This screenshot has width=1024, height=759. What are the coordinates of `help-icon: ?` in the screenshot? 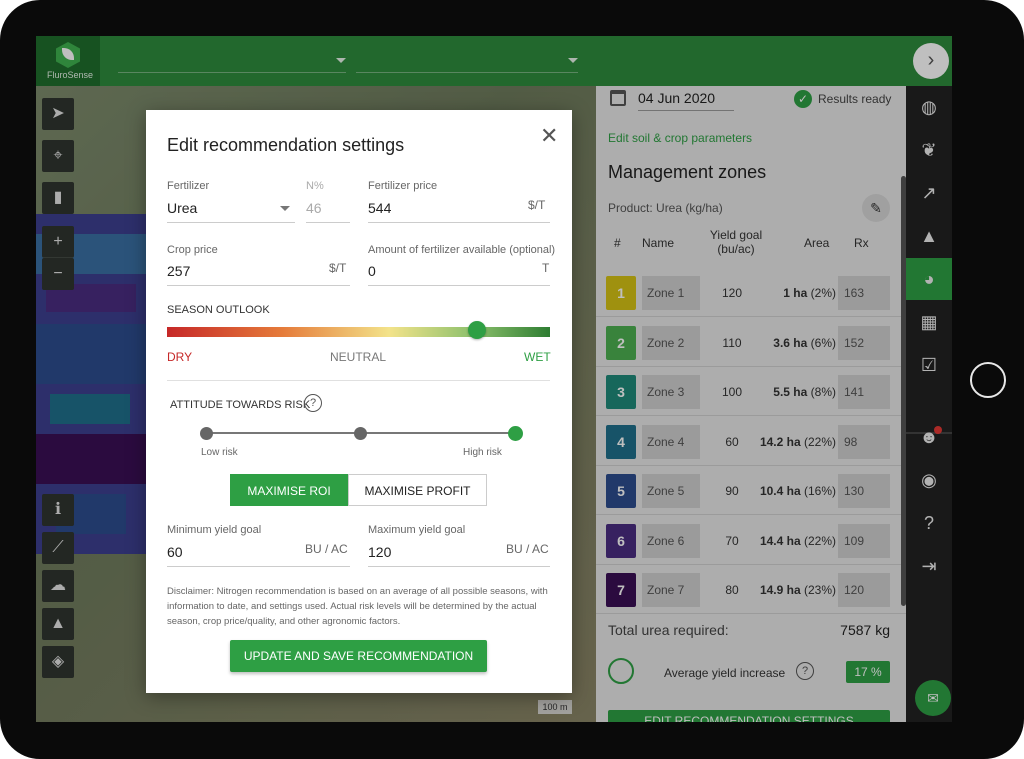 It's located at (313, 403).